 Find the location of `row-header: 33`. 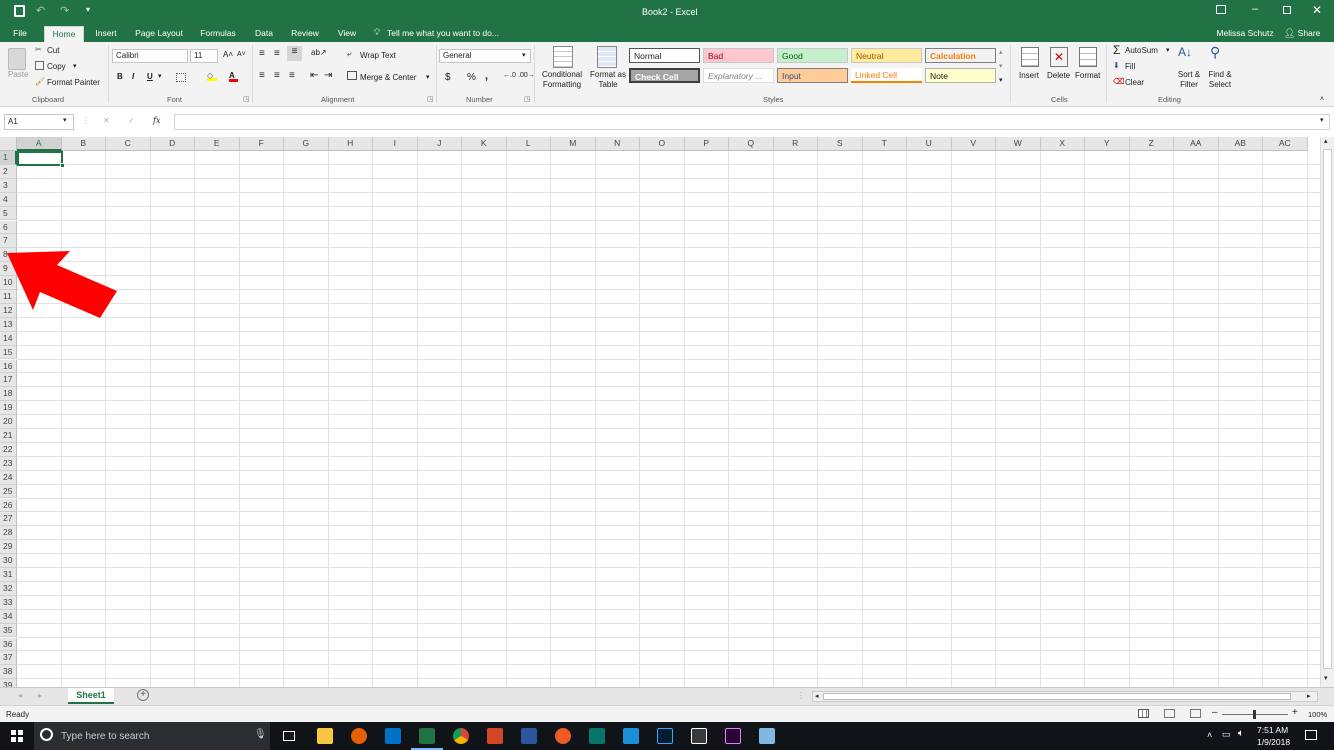

row-header: 33 is located at coordinates (8, 602).